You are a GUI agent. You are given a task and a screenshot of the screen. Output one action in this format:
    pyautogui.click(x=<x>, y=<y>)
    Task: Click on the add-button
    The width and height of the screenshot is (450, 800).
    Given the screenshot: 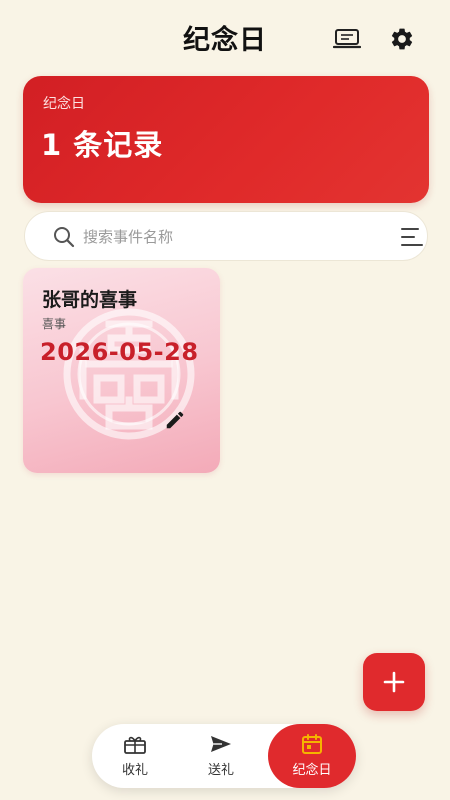 What is the action you would take?
    pyautogui.click(x=394, y=682)
    